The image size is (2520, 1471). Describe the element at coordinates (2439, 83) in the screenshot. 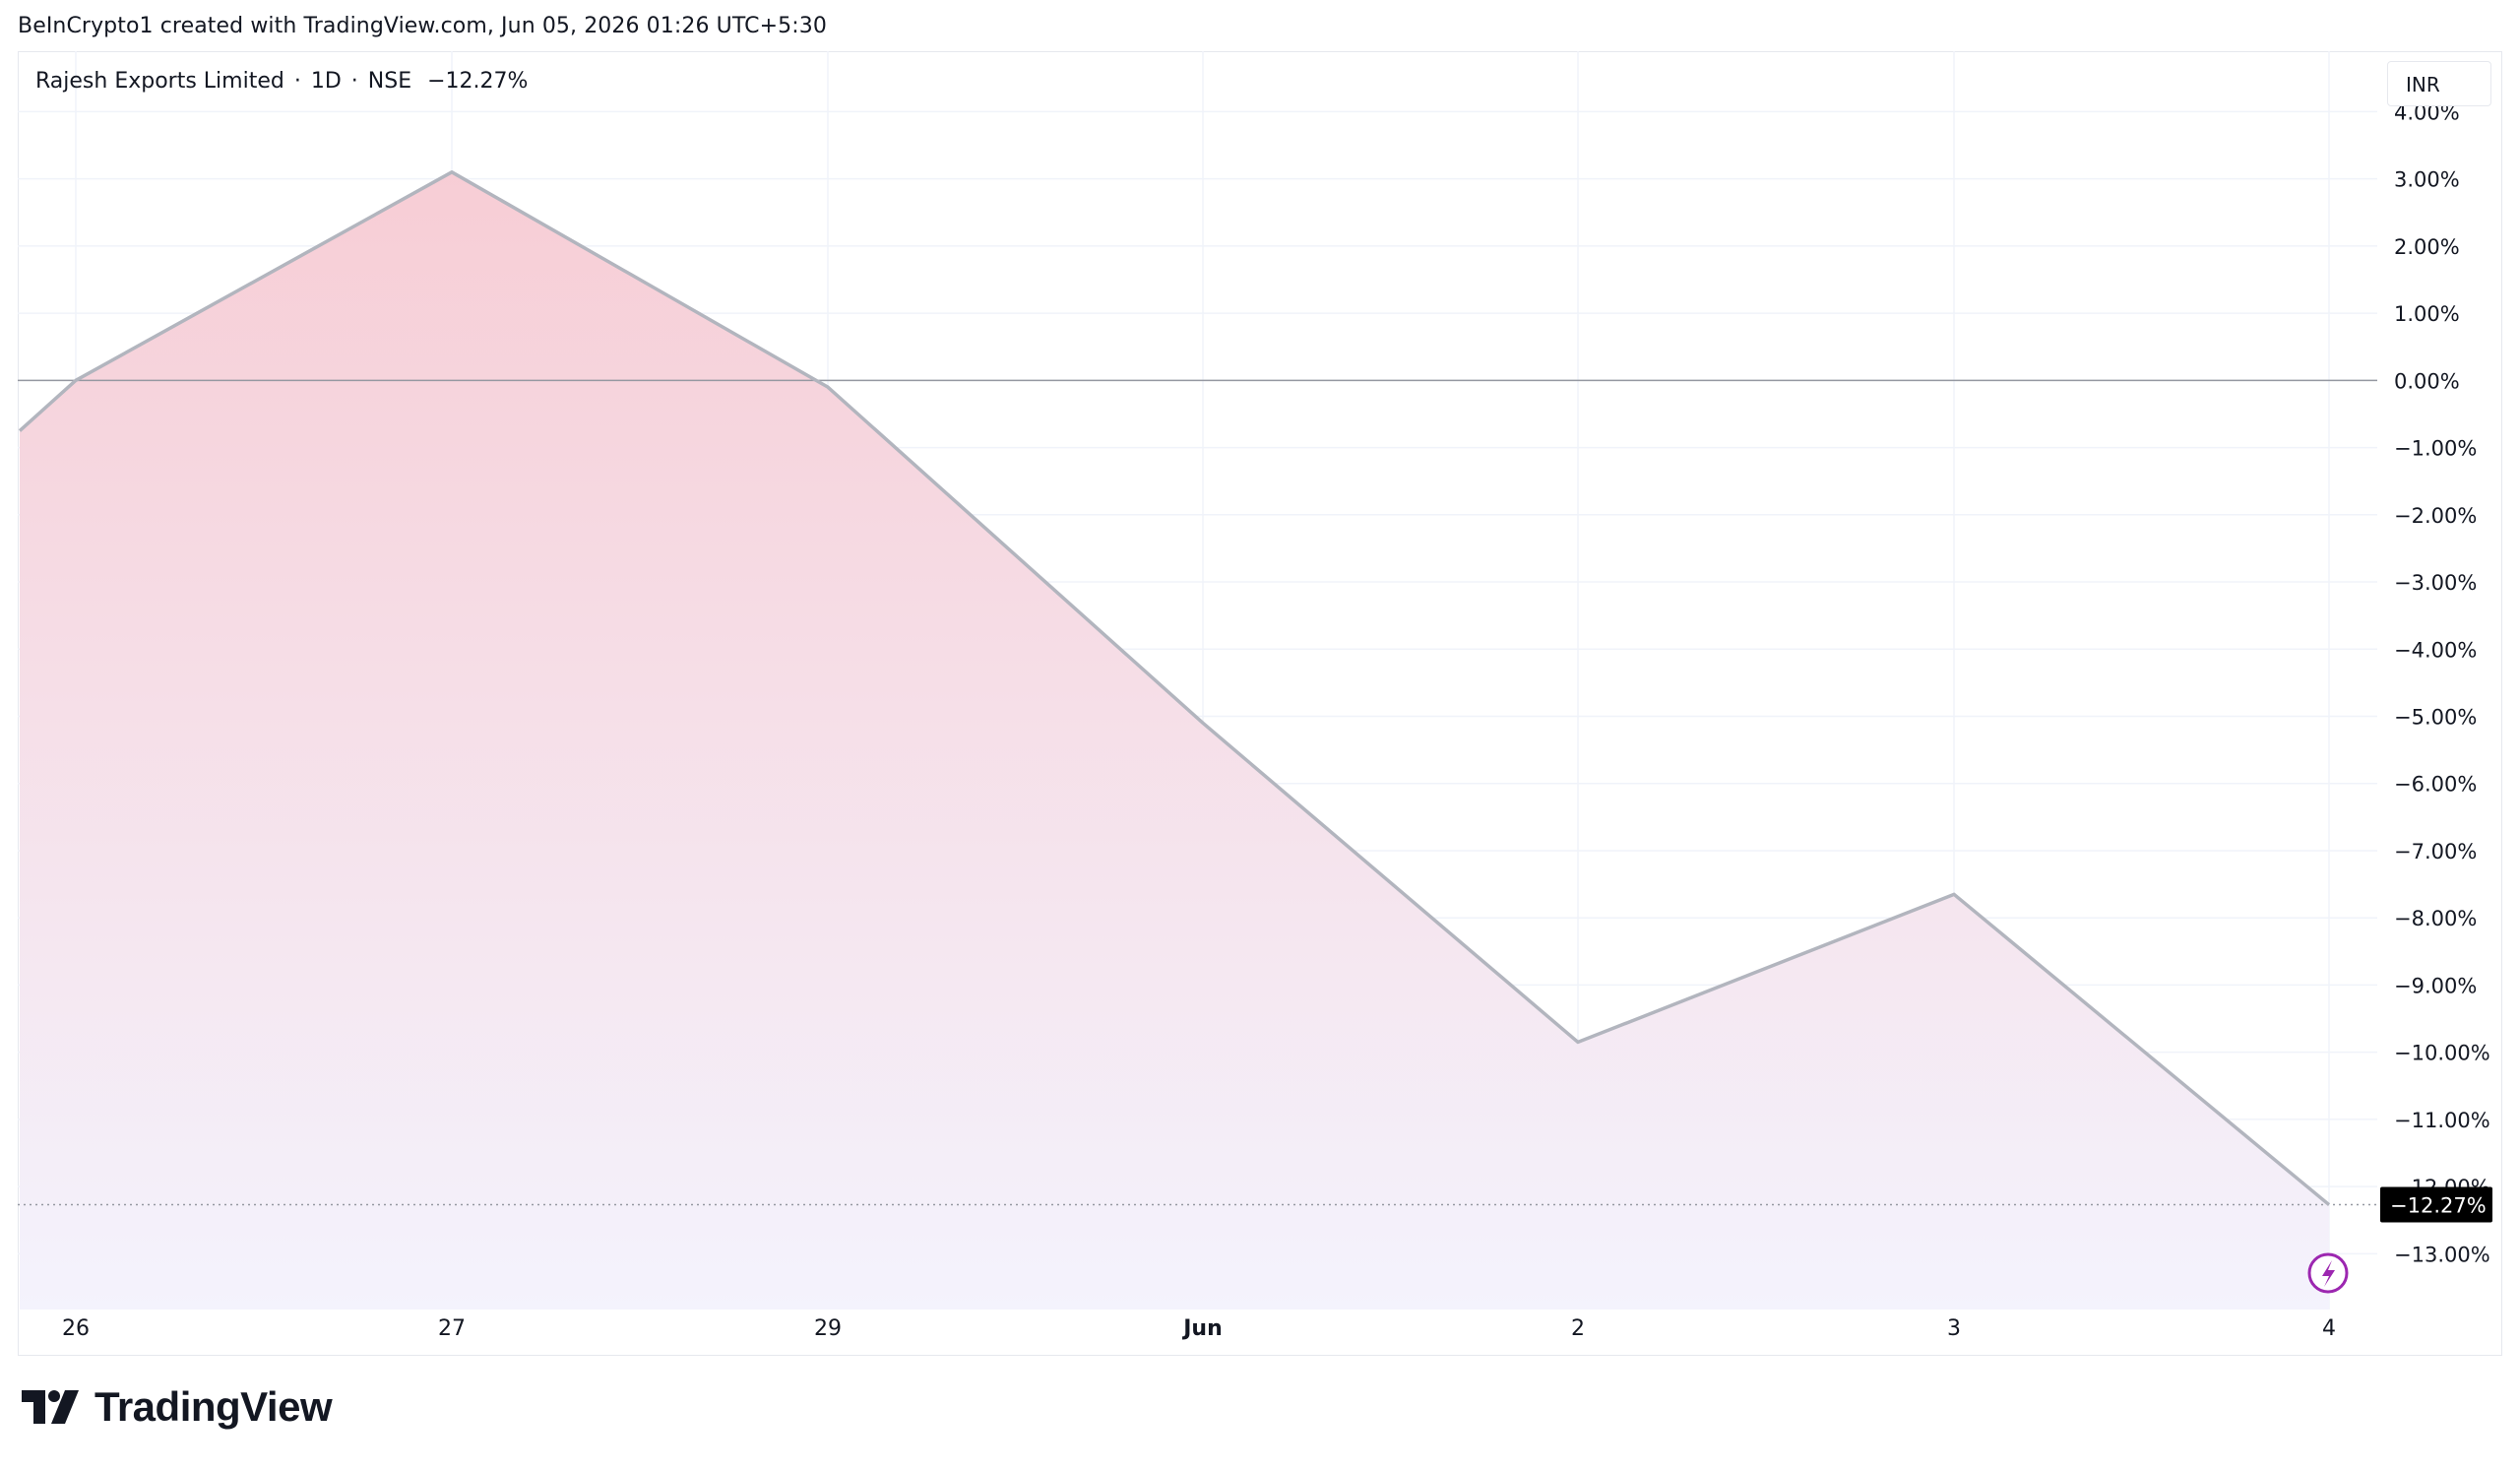

I see `currency-selector: INR` at that location.